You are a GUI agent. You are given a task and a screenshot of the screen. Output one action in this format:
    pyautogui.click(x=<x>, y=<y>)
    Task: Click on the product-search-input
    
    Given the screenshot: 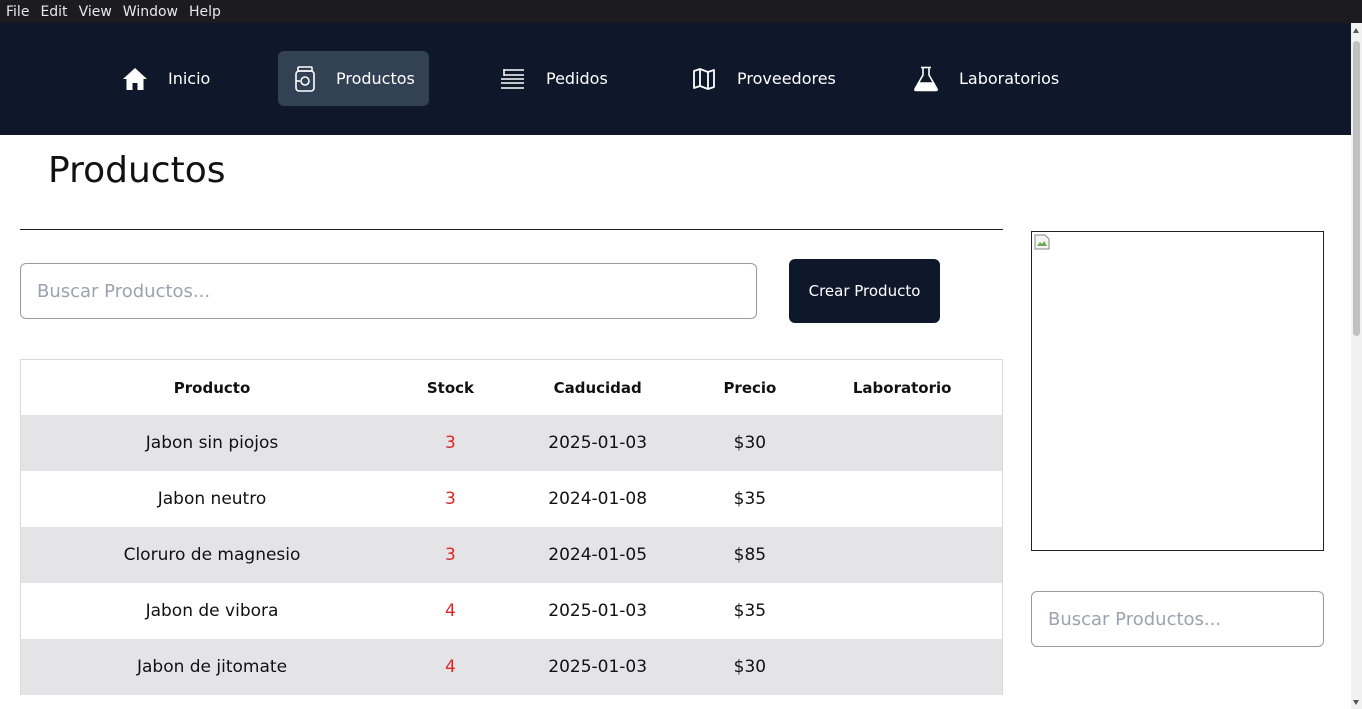 What is the action you would take?
    pyautogui.click(x=388, y=291)
    